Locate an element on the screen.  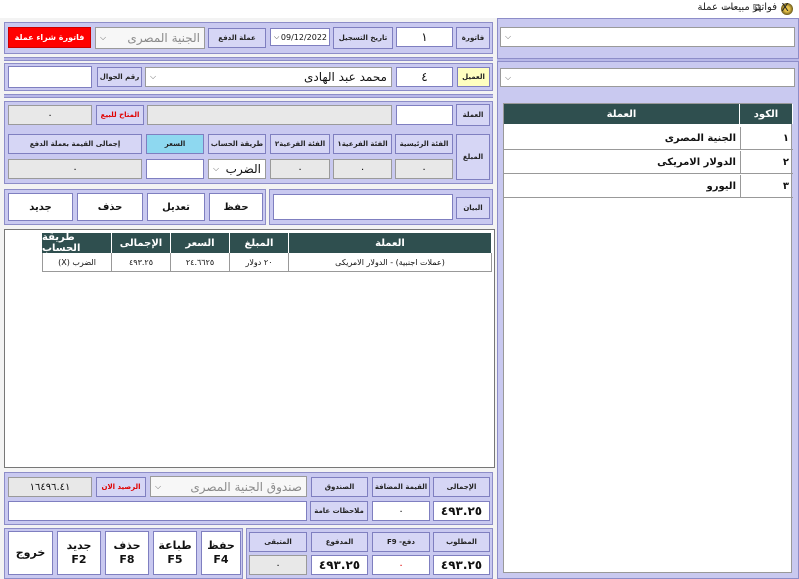
save-invoice-button: حفظ F4 is located at coordinates (221, 553).